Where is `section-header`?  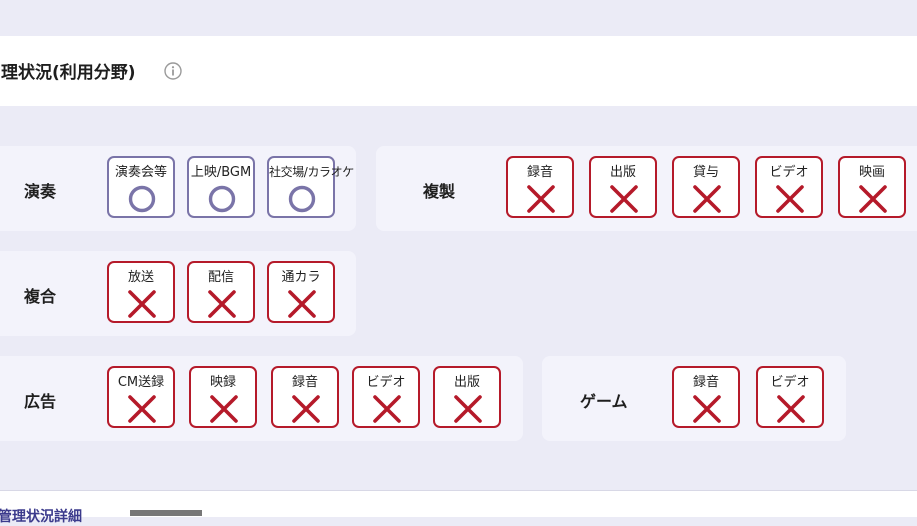 section-header is located at coordinates (458, 71).